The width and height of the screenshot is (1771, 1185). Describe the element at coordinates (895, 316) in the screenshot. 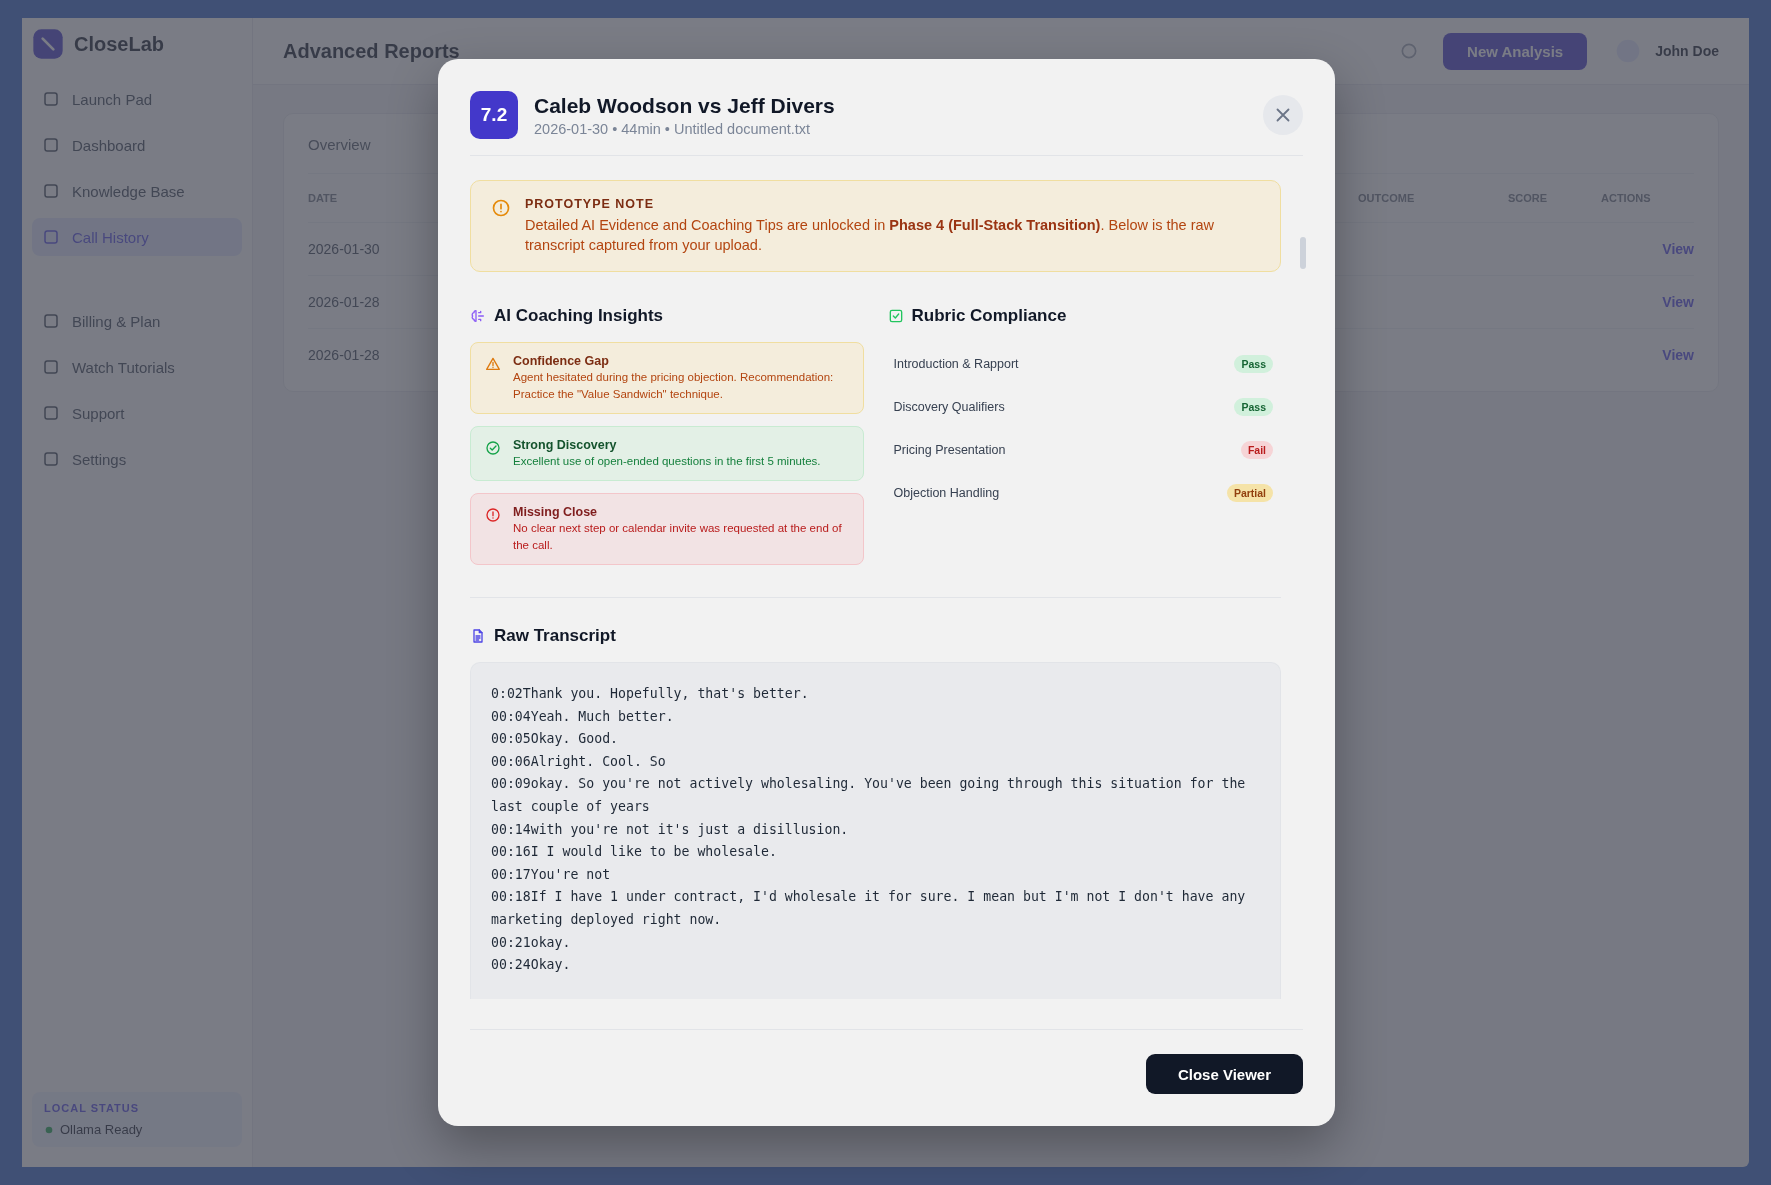

I see `check-square-icon` at that location.